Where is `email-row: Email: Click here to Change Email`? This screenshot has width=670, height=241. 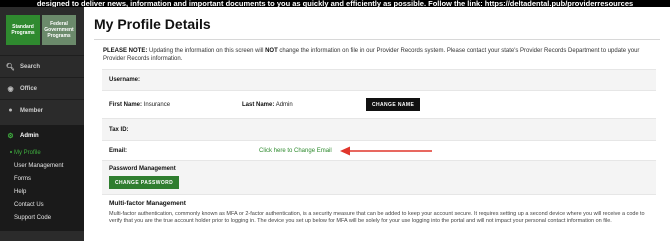 email-row: Email: Click here to Change Email is located at coordinates (379, 150).